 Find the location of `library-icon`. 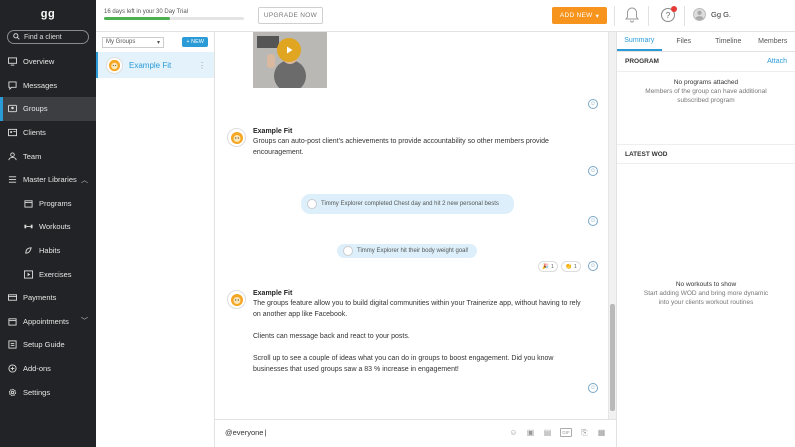

library-icon is located at coordinates (12, 179).